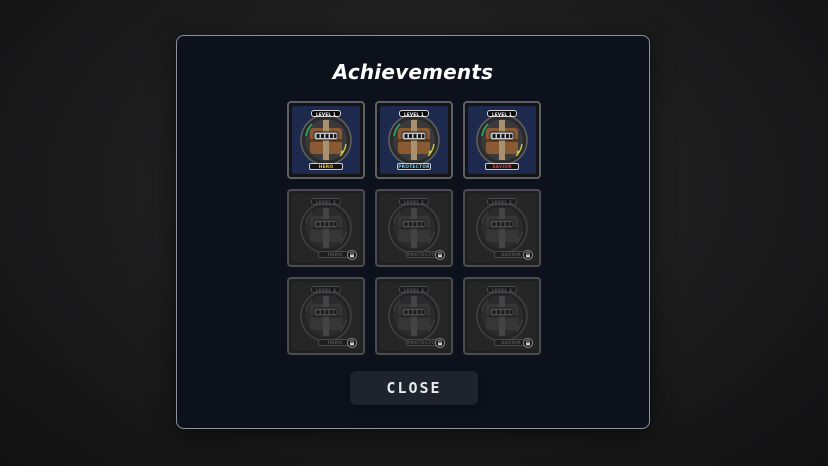 The height and width of the screenshot is (466, 828). I want to click on achievement-card-hero-level-2: LEVEL 2 HERO, so click(326, 228).